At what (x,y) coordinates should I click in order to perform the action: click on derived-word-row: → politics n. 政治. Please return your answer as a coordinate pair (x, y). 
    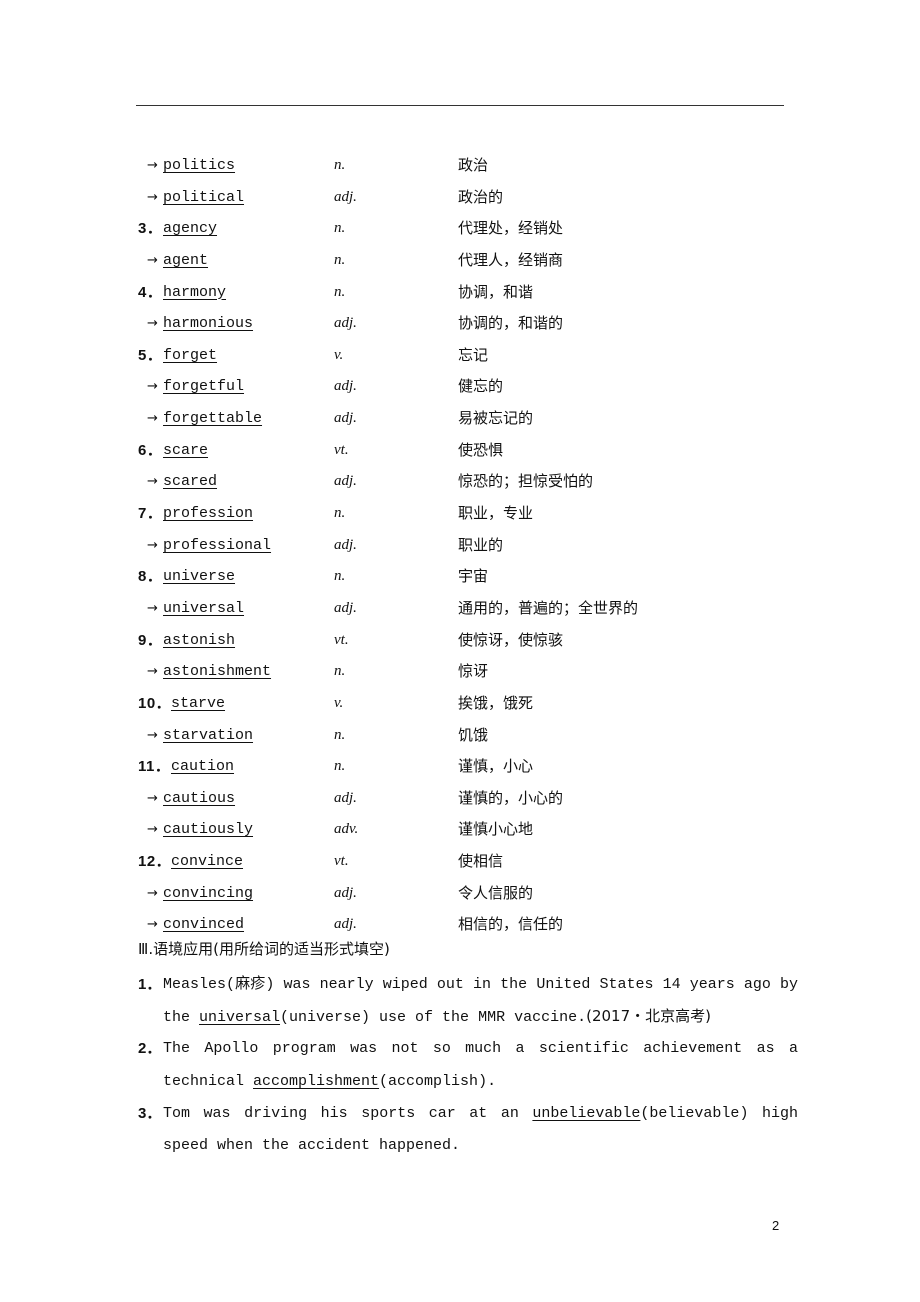
    Looking at the image, I should click on (460, 166).